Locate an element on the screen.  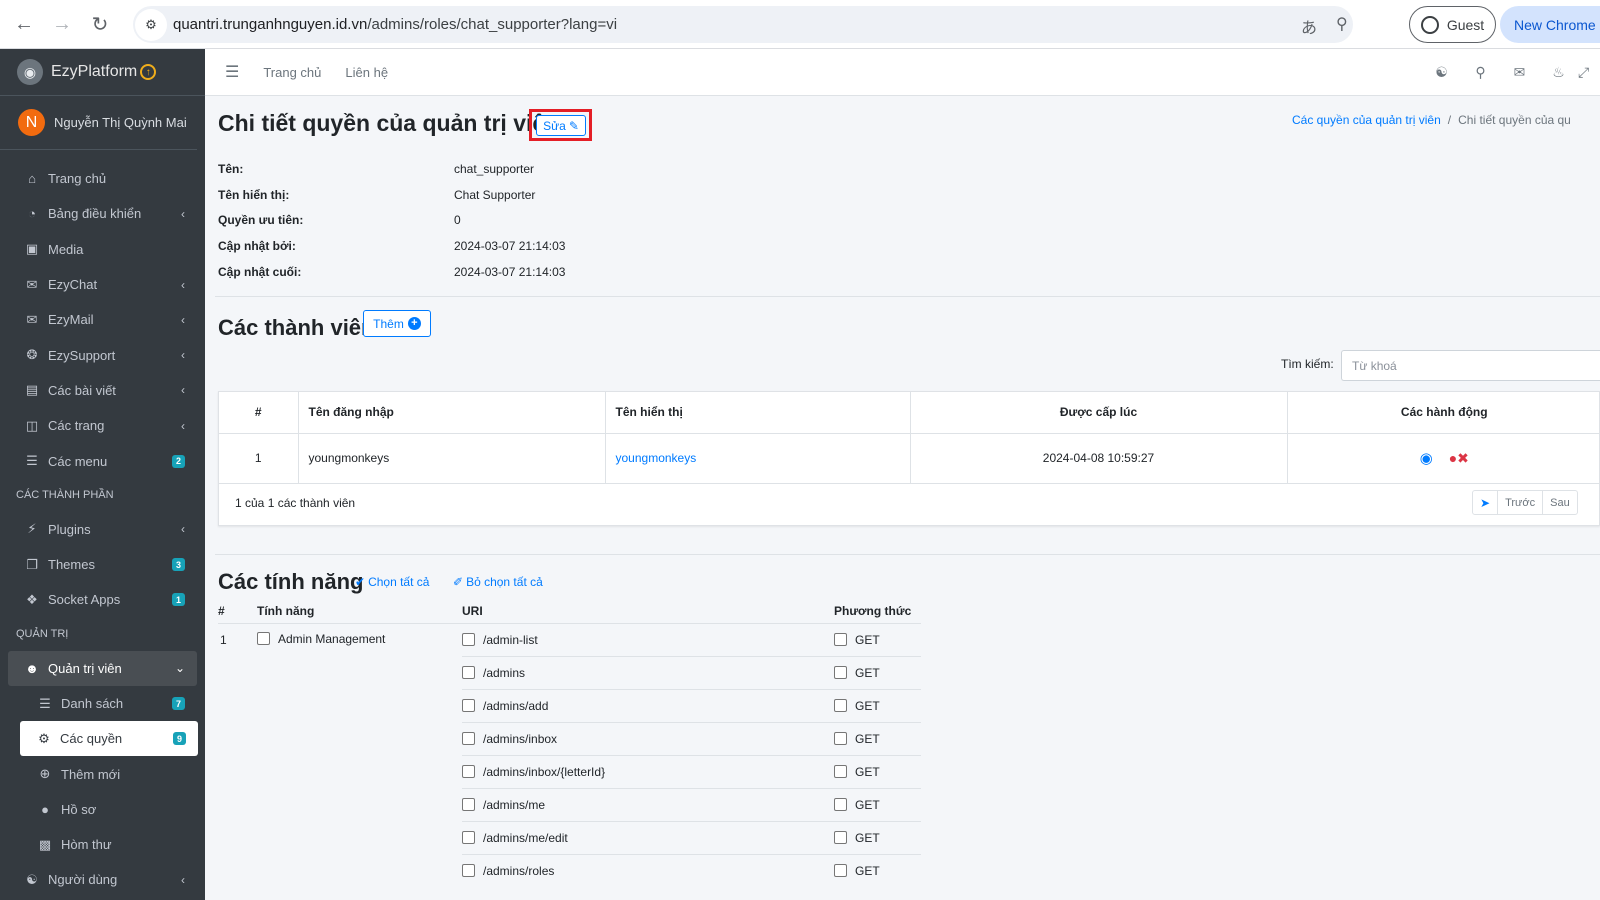
members-title: Các thành viên is located at coordinates (296, 327).